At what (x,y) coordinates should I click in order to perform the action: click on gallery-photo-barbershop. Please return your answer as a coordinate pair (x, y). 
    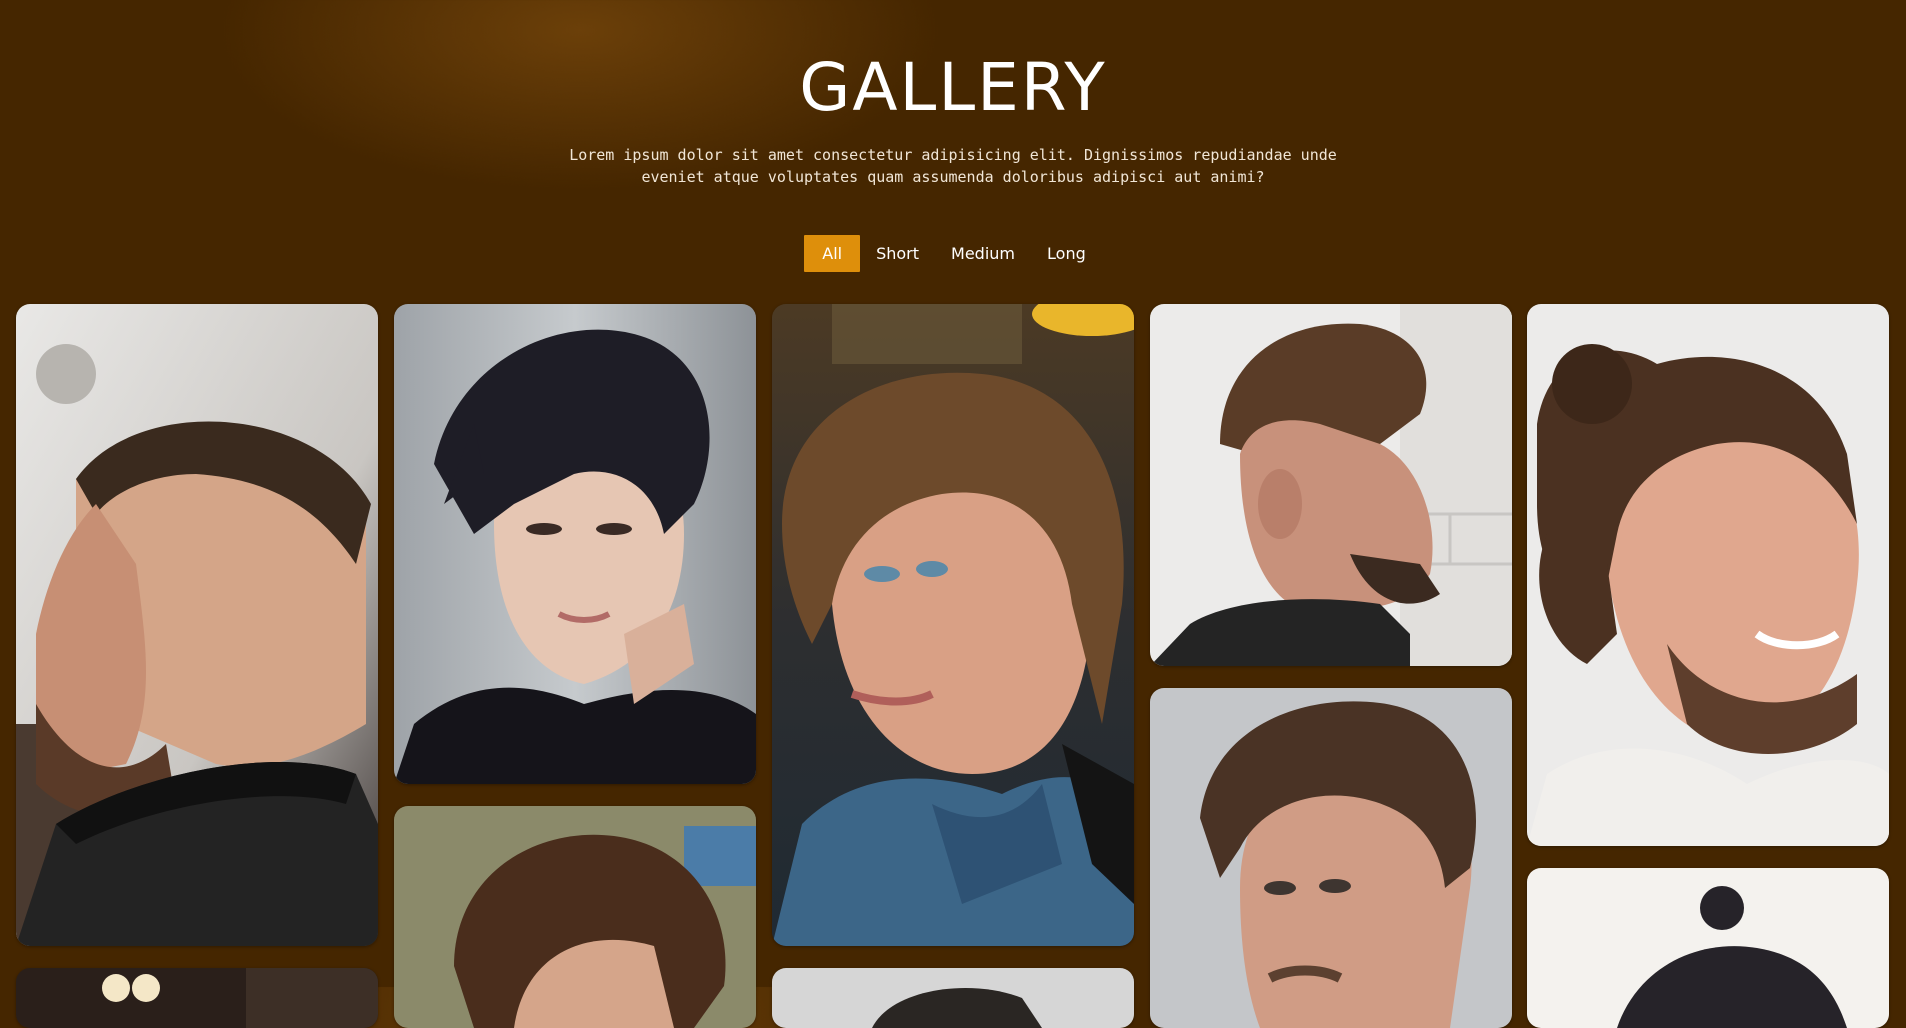
    Looking at the image, I should click on (197, 998).